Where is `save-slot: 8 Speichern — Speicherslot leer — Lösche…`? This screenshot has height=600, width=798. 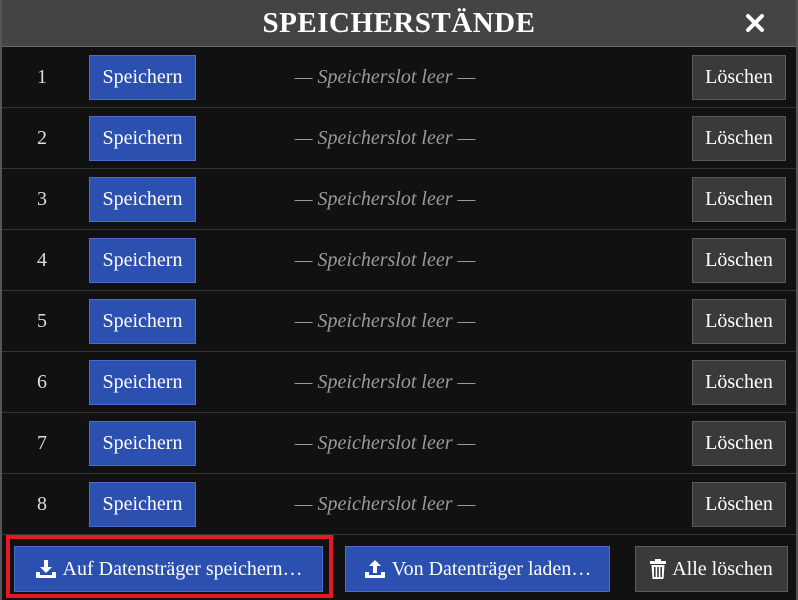 save-slot: 8 Speichern — Speicherslot leer — Lösche… is located at coordinates (399, 504).